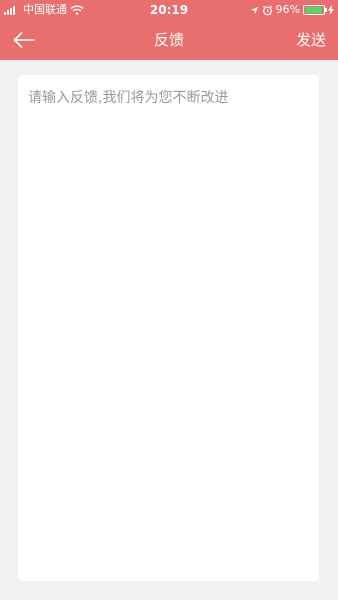 This screenshot has width=338, height=600. Describe the element at coordinates (267, 10) in the screenshot. I see `alarm-icon` at that location.